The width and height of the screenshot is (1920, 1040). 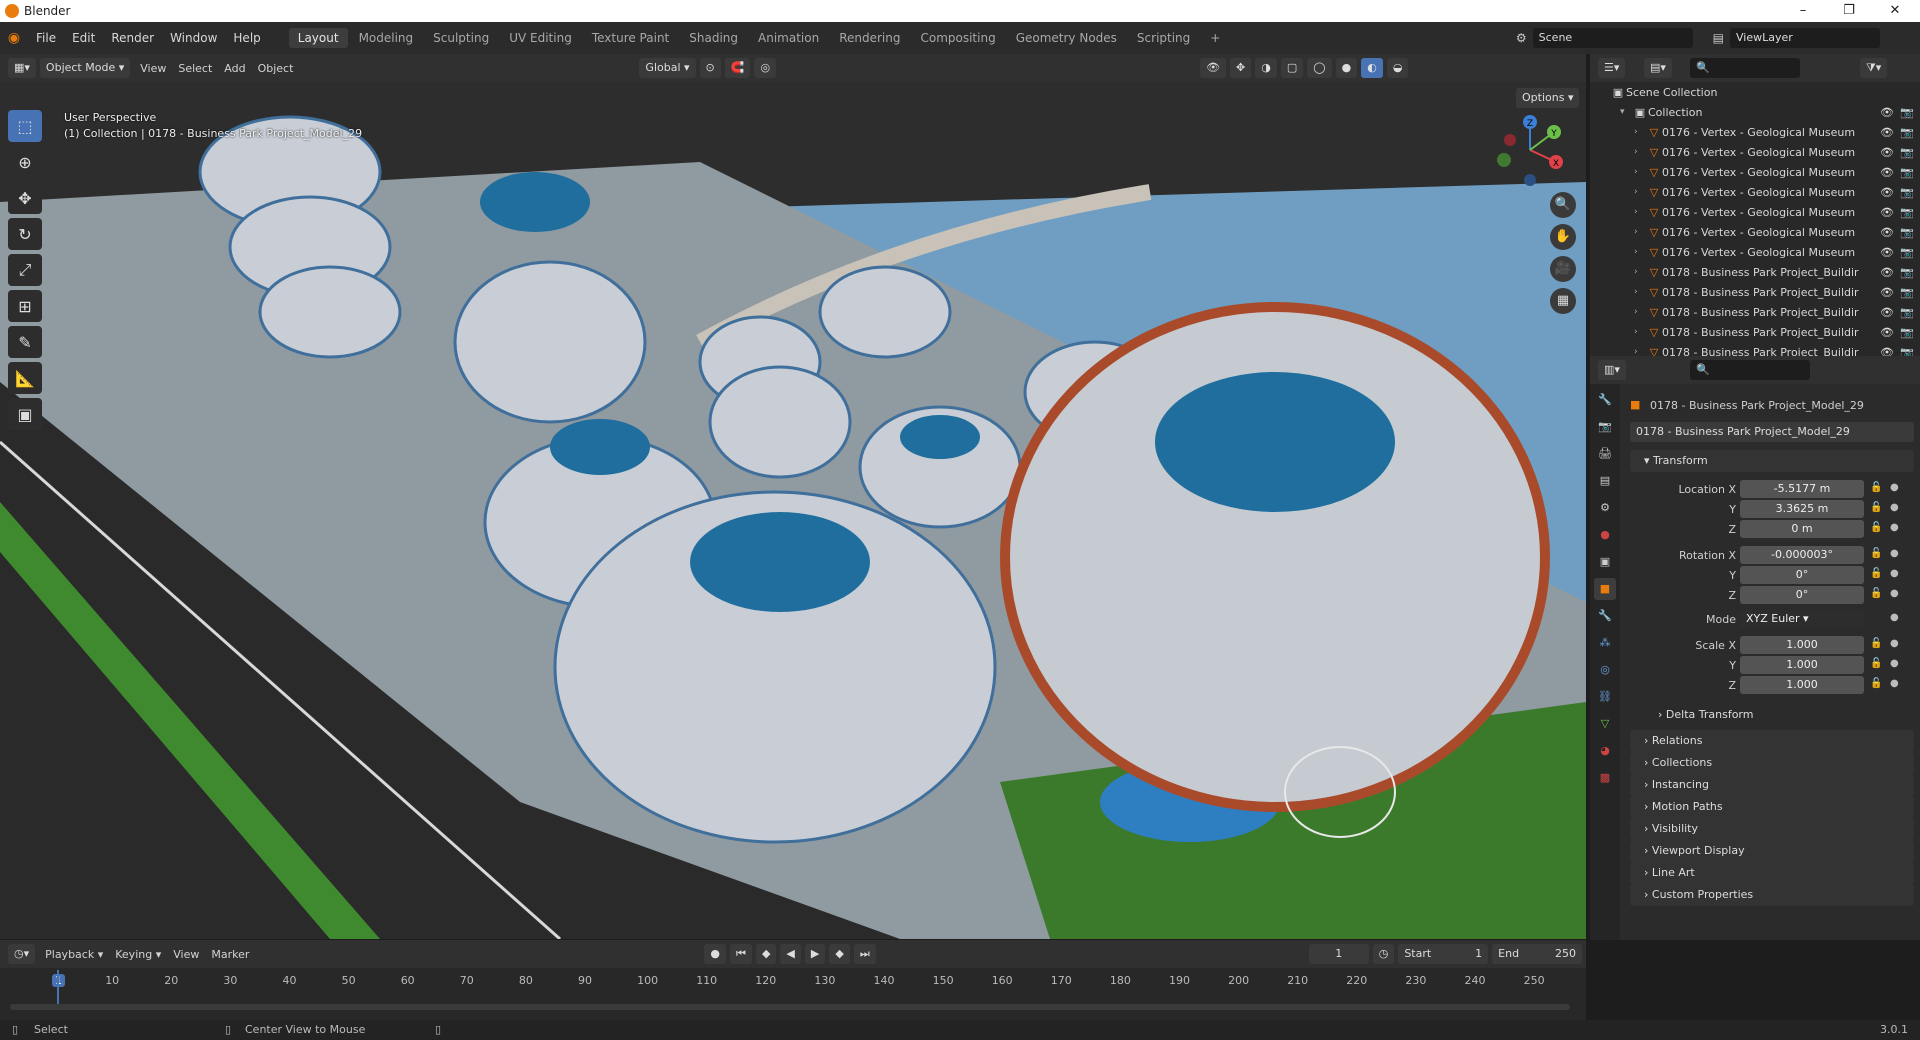 What do you see at coordinates (1605, 562) in the screenshot?
I see `collection-tab-icon: ▣` at bounding box center [1605, 562].